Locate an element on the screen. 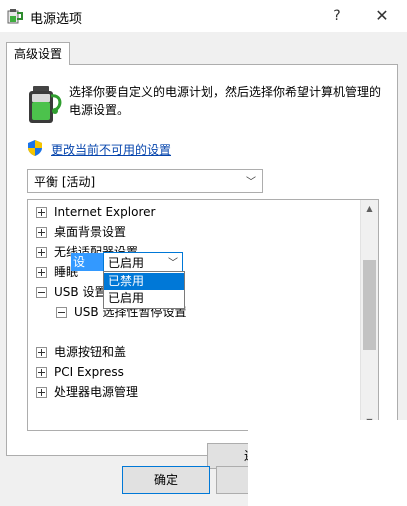  tree-item-label: 桌面背景设置 is located at coordinates (90, 232).